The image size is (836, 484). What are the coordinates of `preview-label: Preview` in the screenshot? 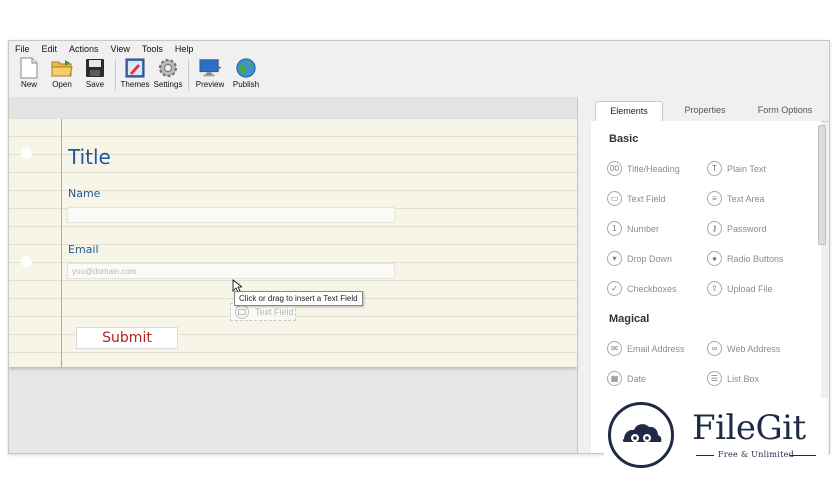 It's located at (210, 84).